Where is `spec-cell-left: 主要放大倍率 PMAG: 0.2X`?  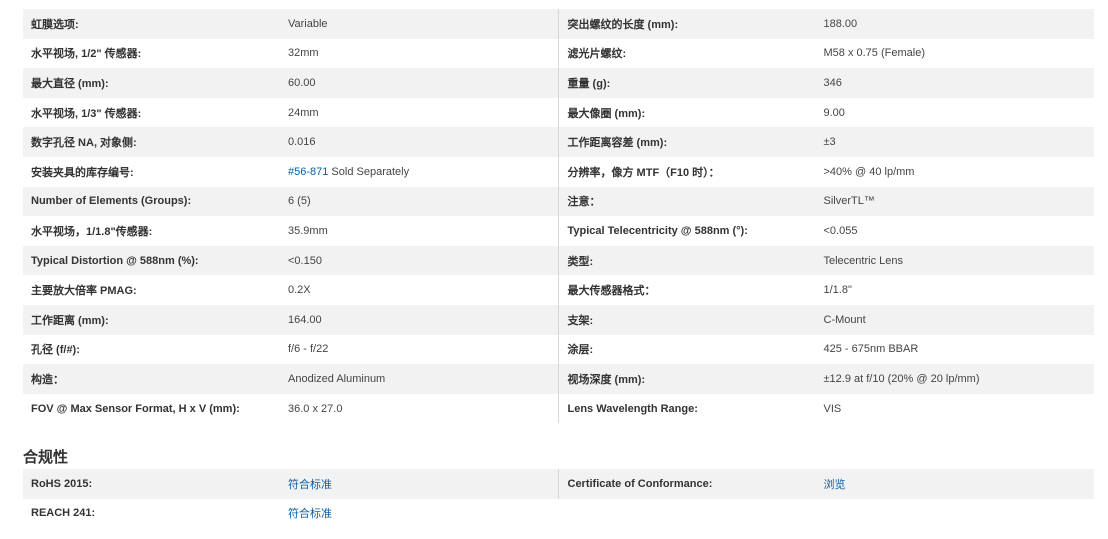 spec-cell-left: 主要放大倍率 PMAG: 0.2X is located at coordinates (291, 290).